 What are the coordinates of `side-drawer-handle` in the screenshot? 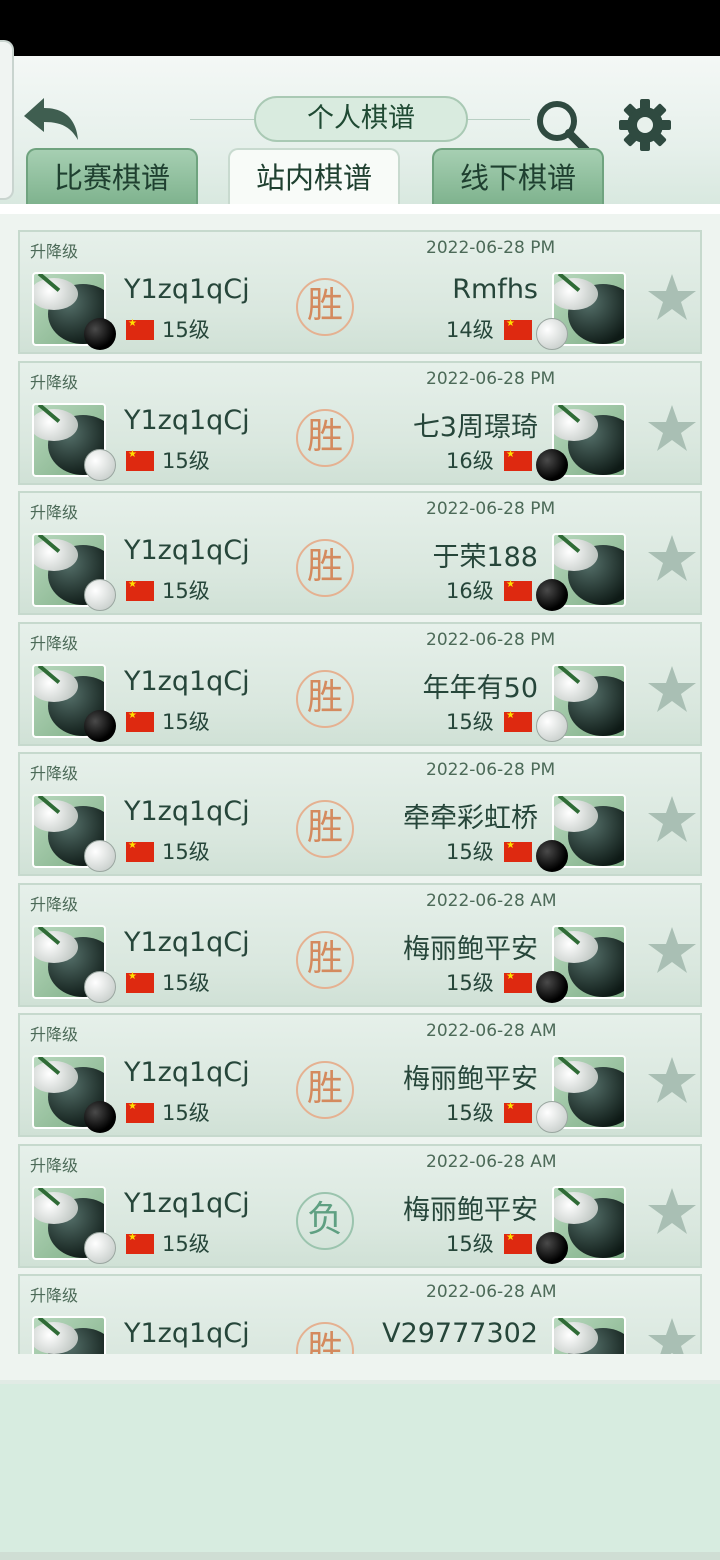 It's located at (7, 120).